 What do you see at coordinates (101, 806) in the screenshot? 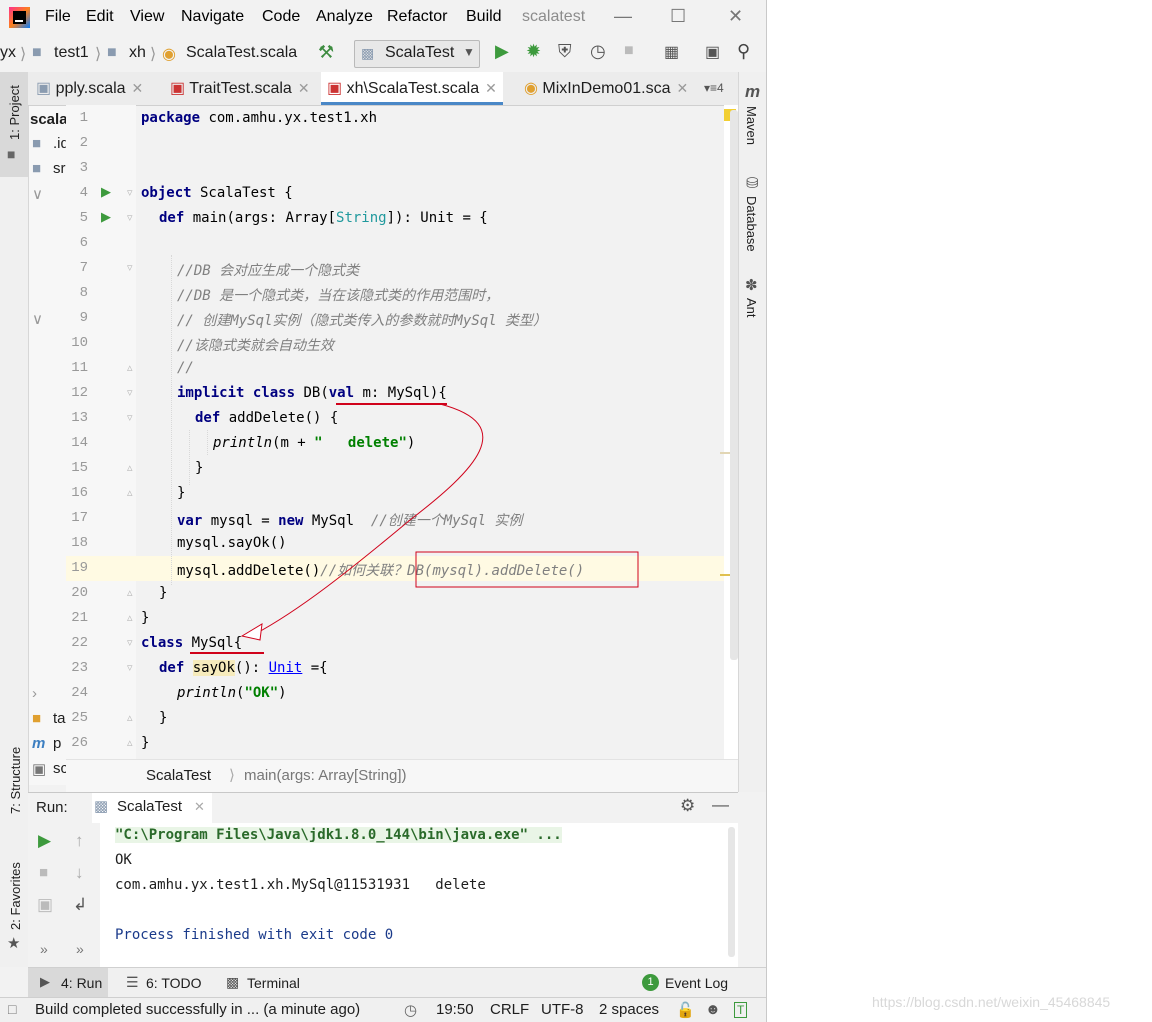
I see `config-icon: ▩` at bounding box center [101, 806].